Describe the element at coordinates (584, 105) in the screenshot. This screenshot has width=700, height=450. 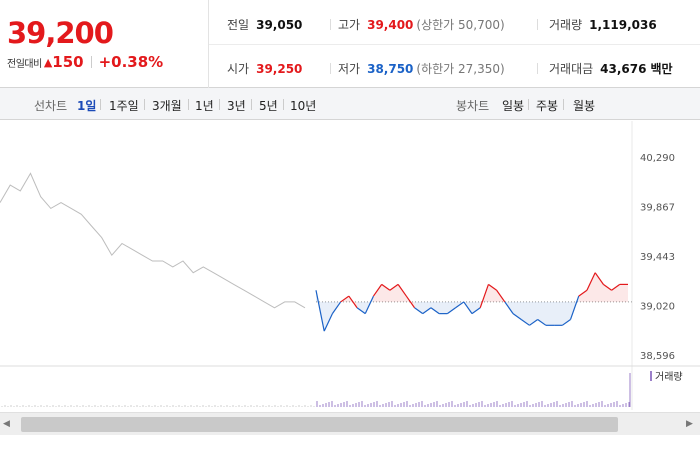
I see `tab-monthly-candle: 월봉` at that location.